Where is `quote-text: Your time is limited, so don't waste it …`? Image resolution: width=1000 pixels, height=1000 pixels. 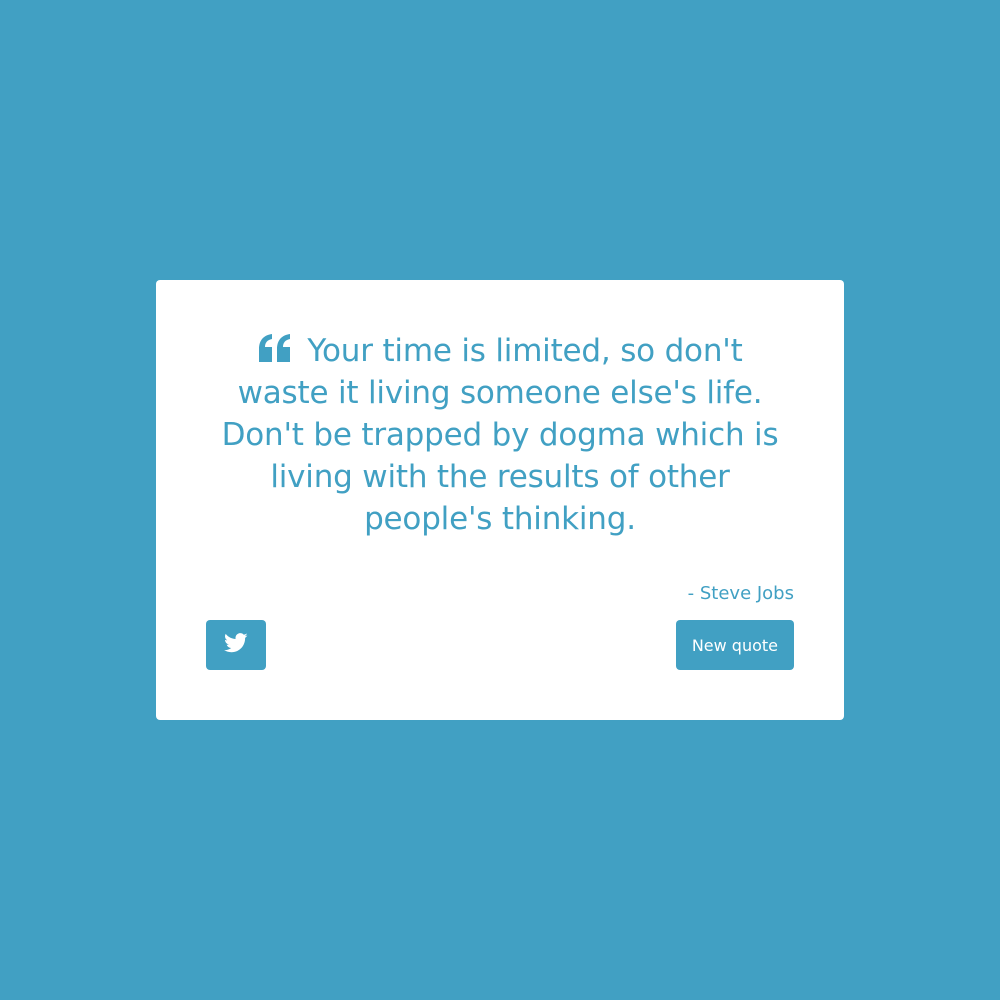 quote-text: Your time is limited, so don't waste it … is located at coordinates (500, 435).